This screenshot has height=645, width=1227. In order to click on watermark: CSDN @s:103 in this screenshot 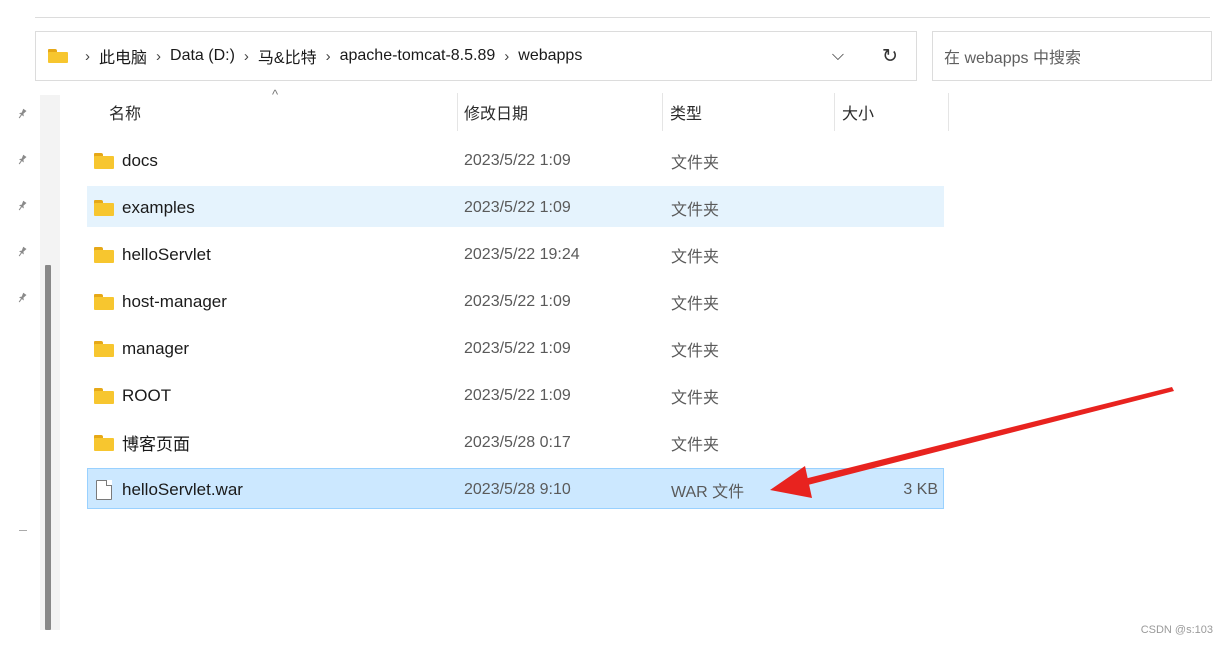, I will do `click(1176, 630)`.